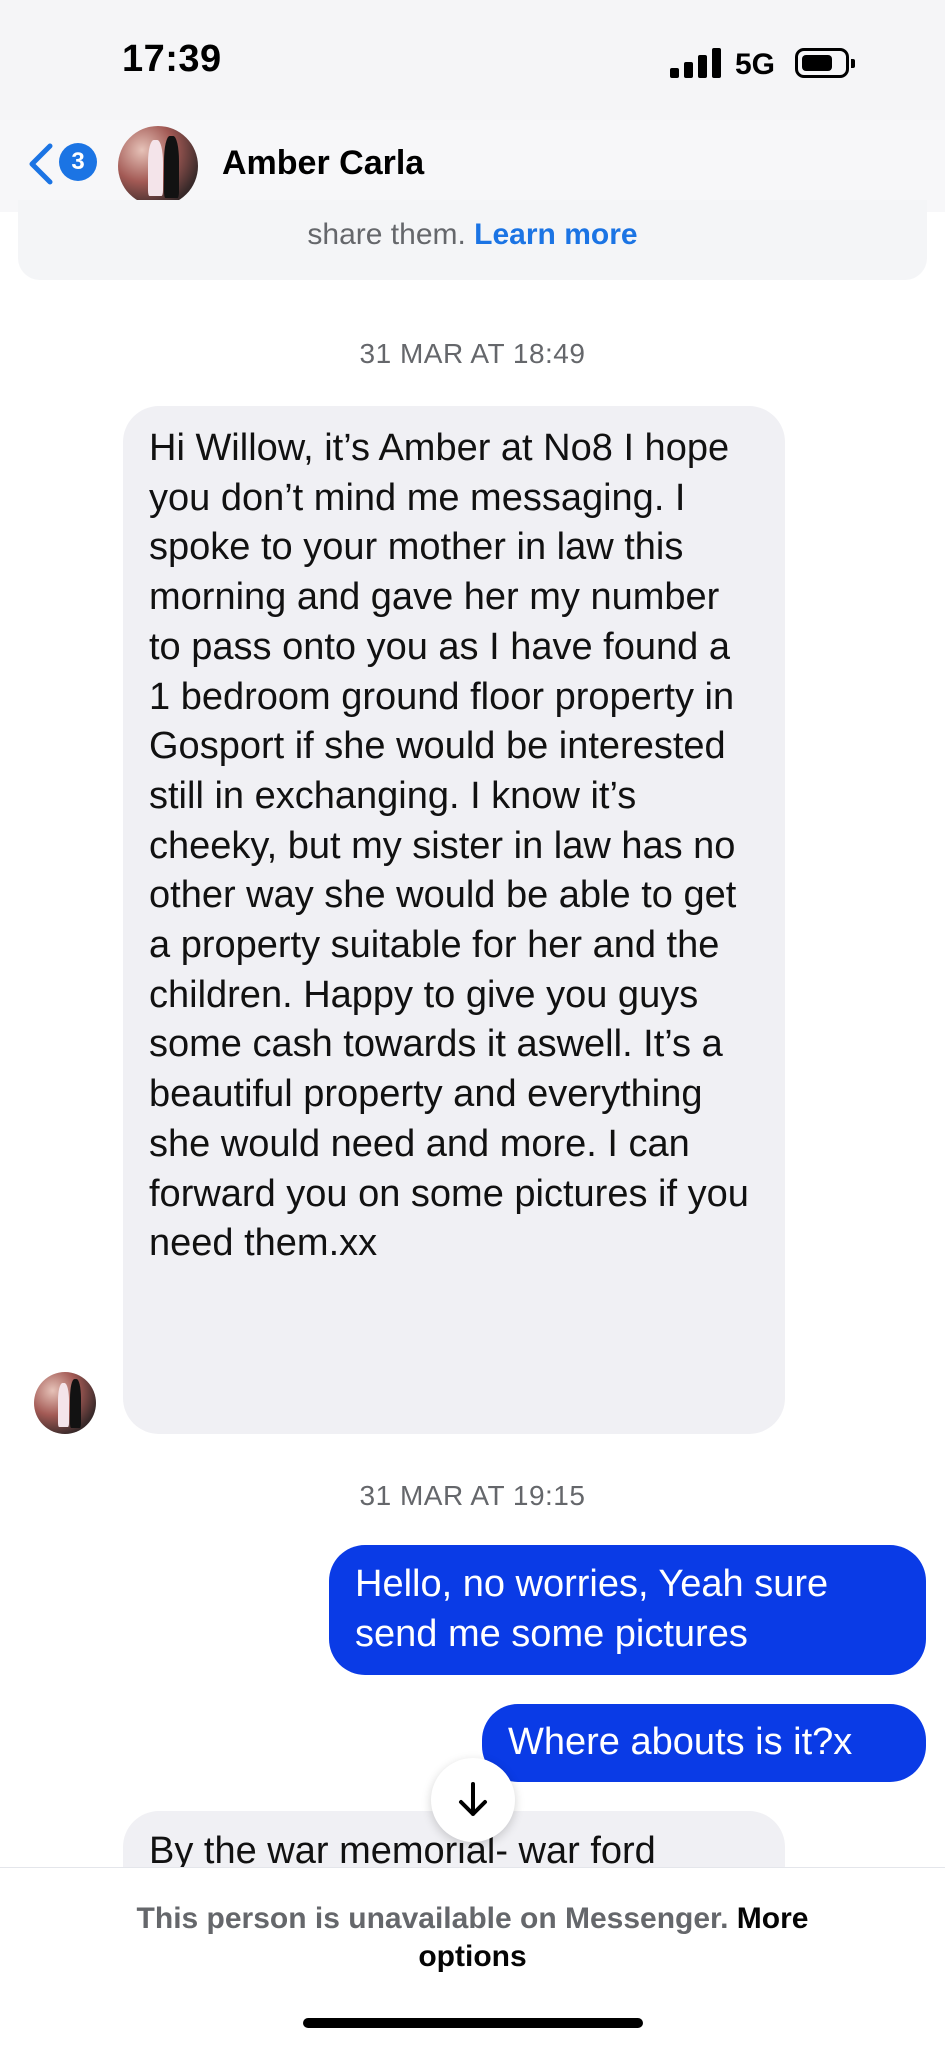 The width and height of the screenshot is (945, 2048). What do you see at coordinates (391, 234) in the screenshot?
I see `notice-body: share them.` at bounding box center [391, 234].